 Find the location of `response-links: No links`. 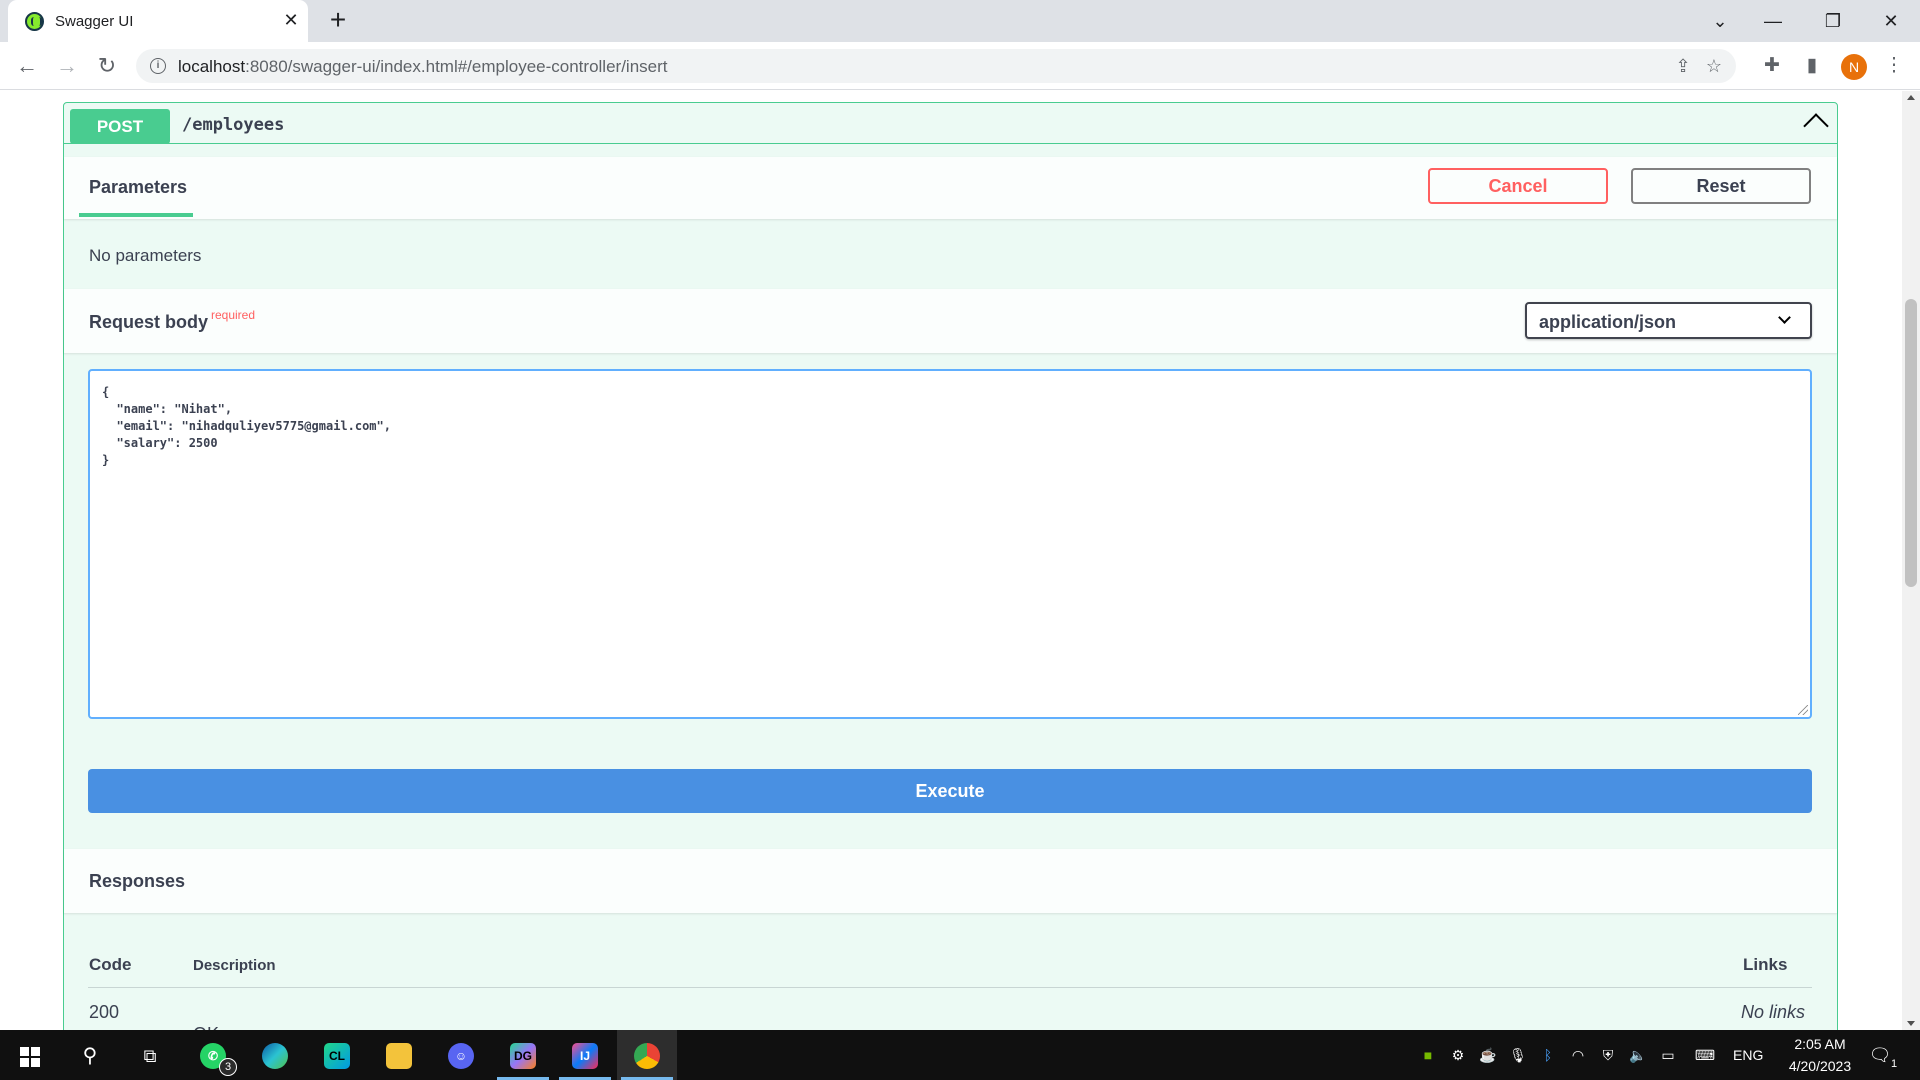

response-links: No links is located at coordinates (1773, 1012).